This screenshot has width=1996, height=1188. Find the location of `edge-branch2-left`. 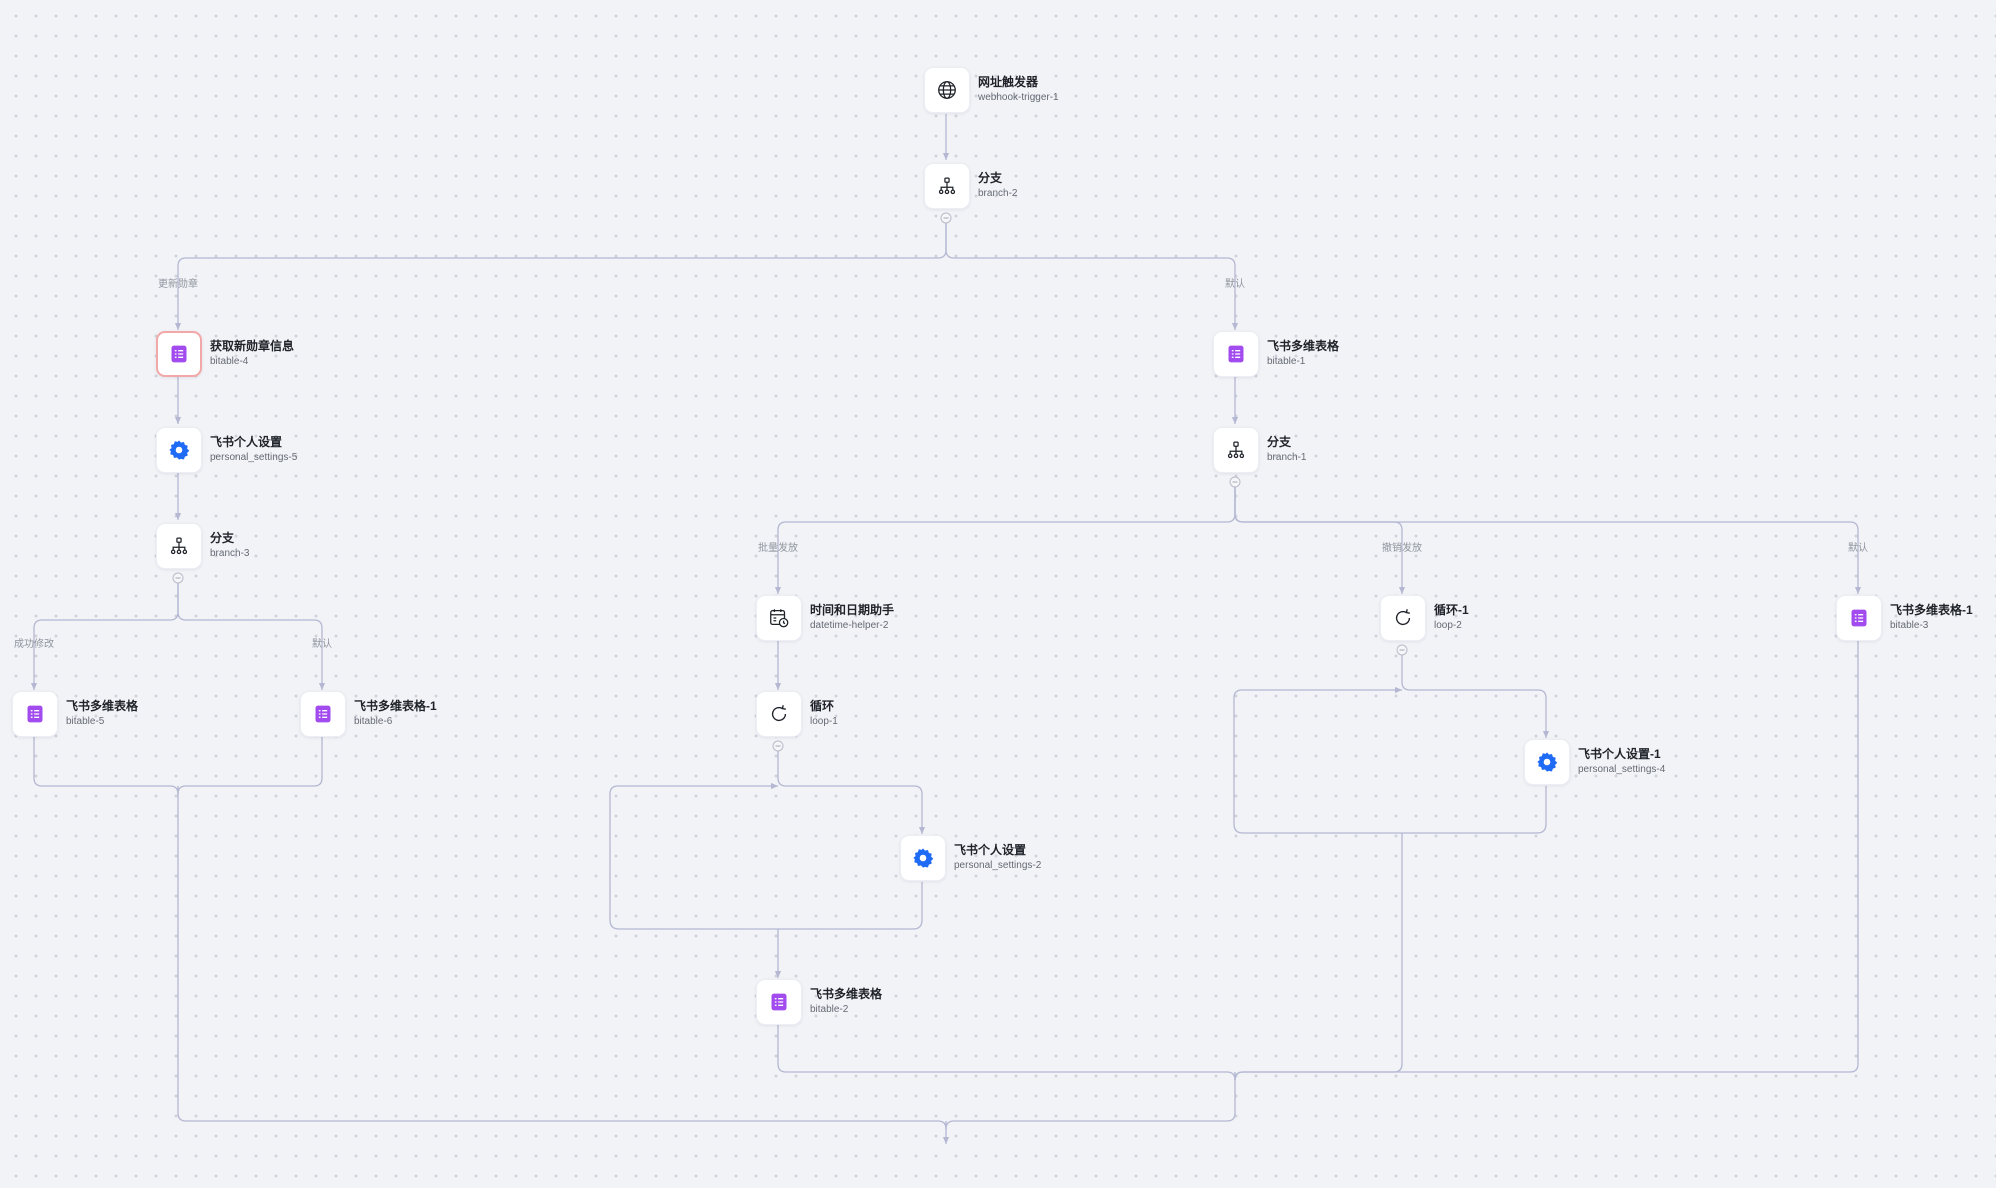

edge-branch2-left is located at coordinates (560, 274).